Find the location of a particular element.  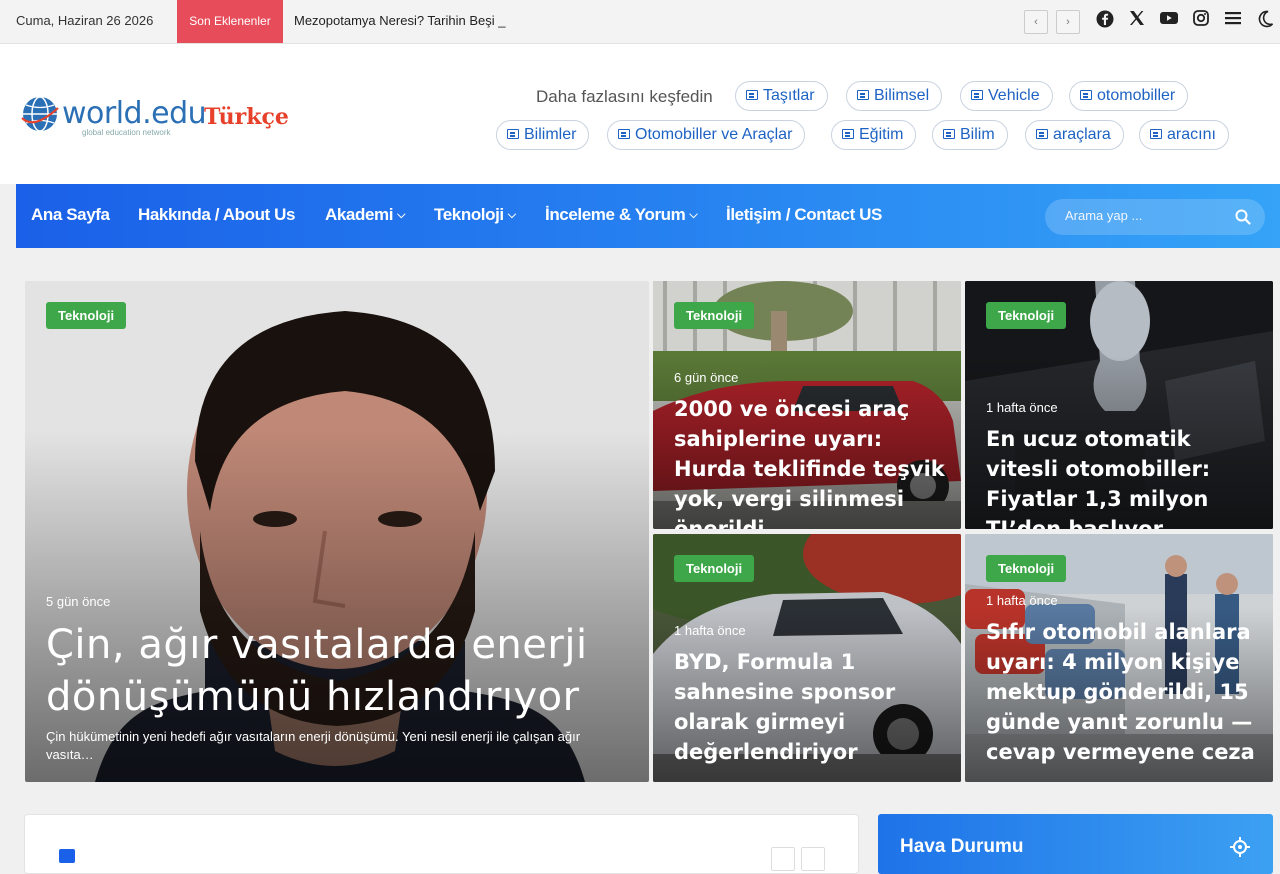

tag-chip-label: aracını is located at coordinates (1191, 134).